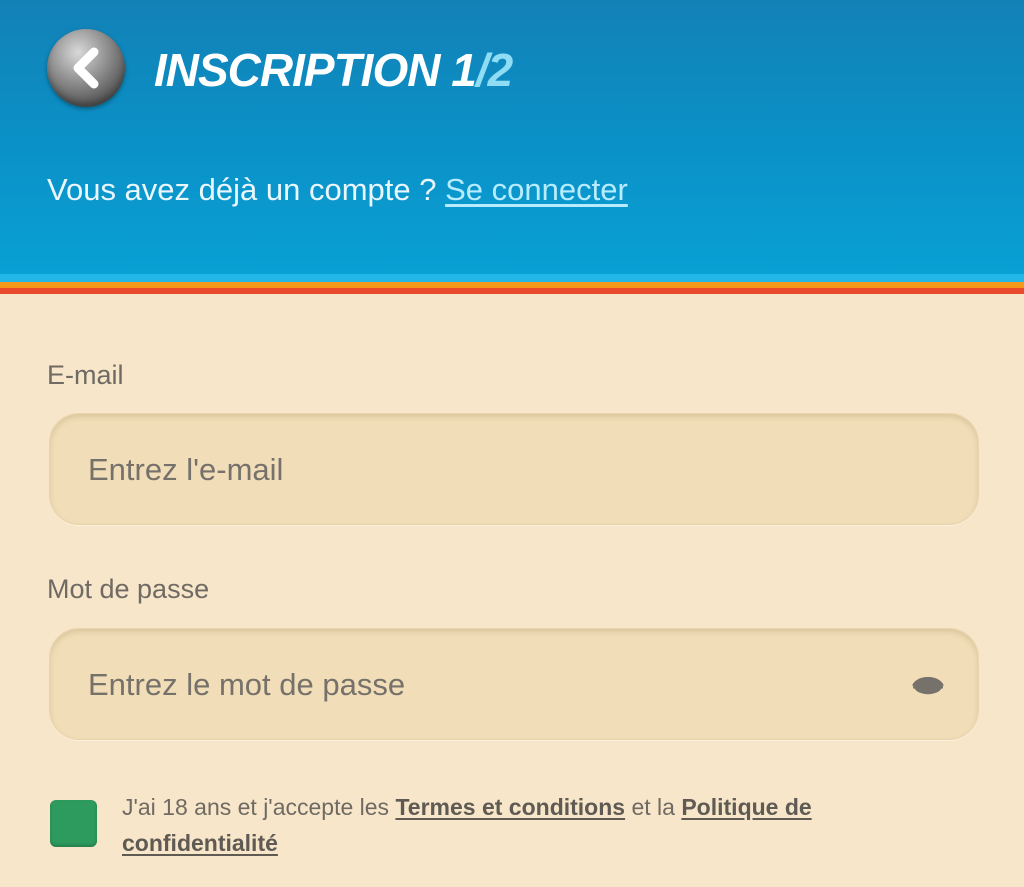 The height and width of the screenshot is (887, 1024). Describe the element at coordinates (928, 684) in the screenshot. I see `eye-icon` at that location.